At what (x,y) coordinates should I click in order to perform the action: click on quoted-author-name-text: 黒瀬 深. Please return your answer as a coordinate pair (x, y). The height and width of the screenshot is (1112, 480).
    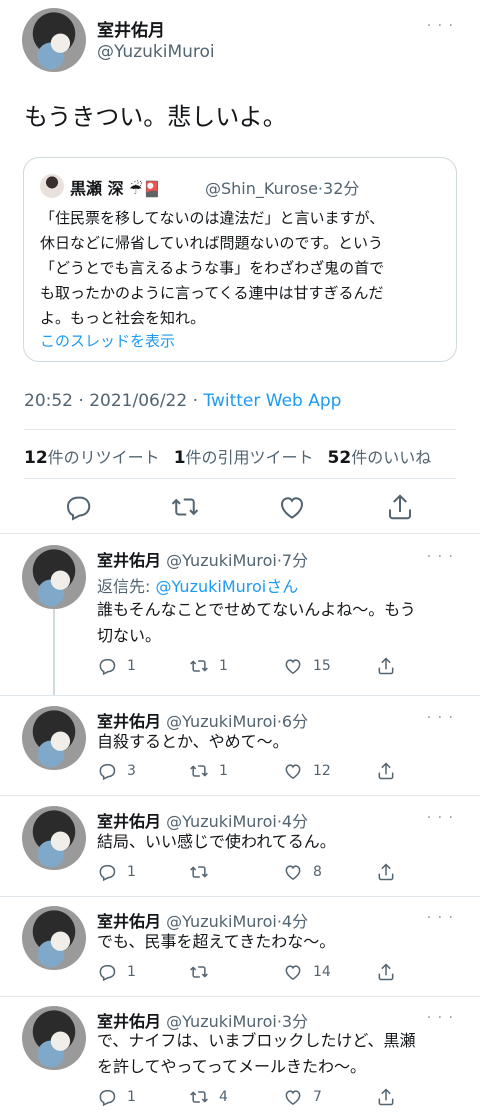
    Looking at the image, I should click on (97, 188).